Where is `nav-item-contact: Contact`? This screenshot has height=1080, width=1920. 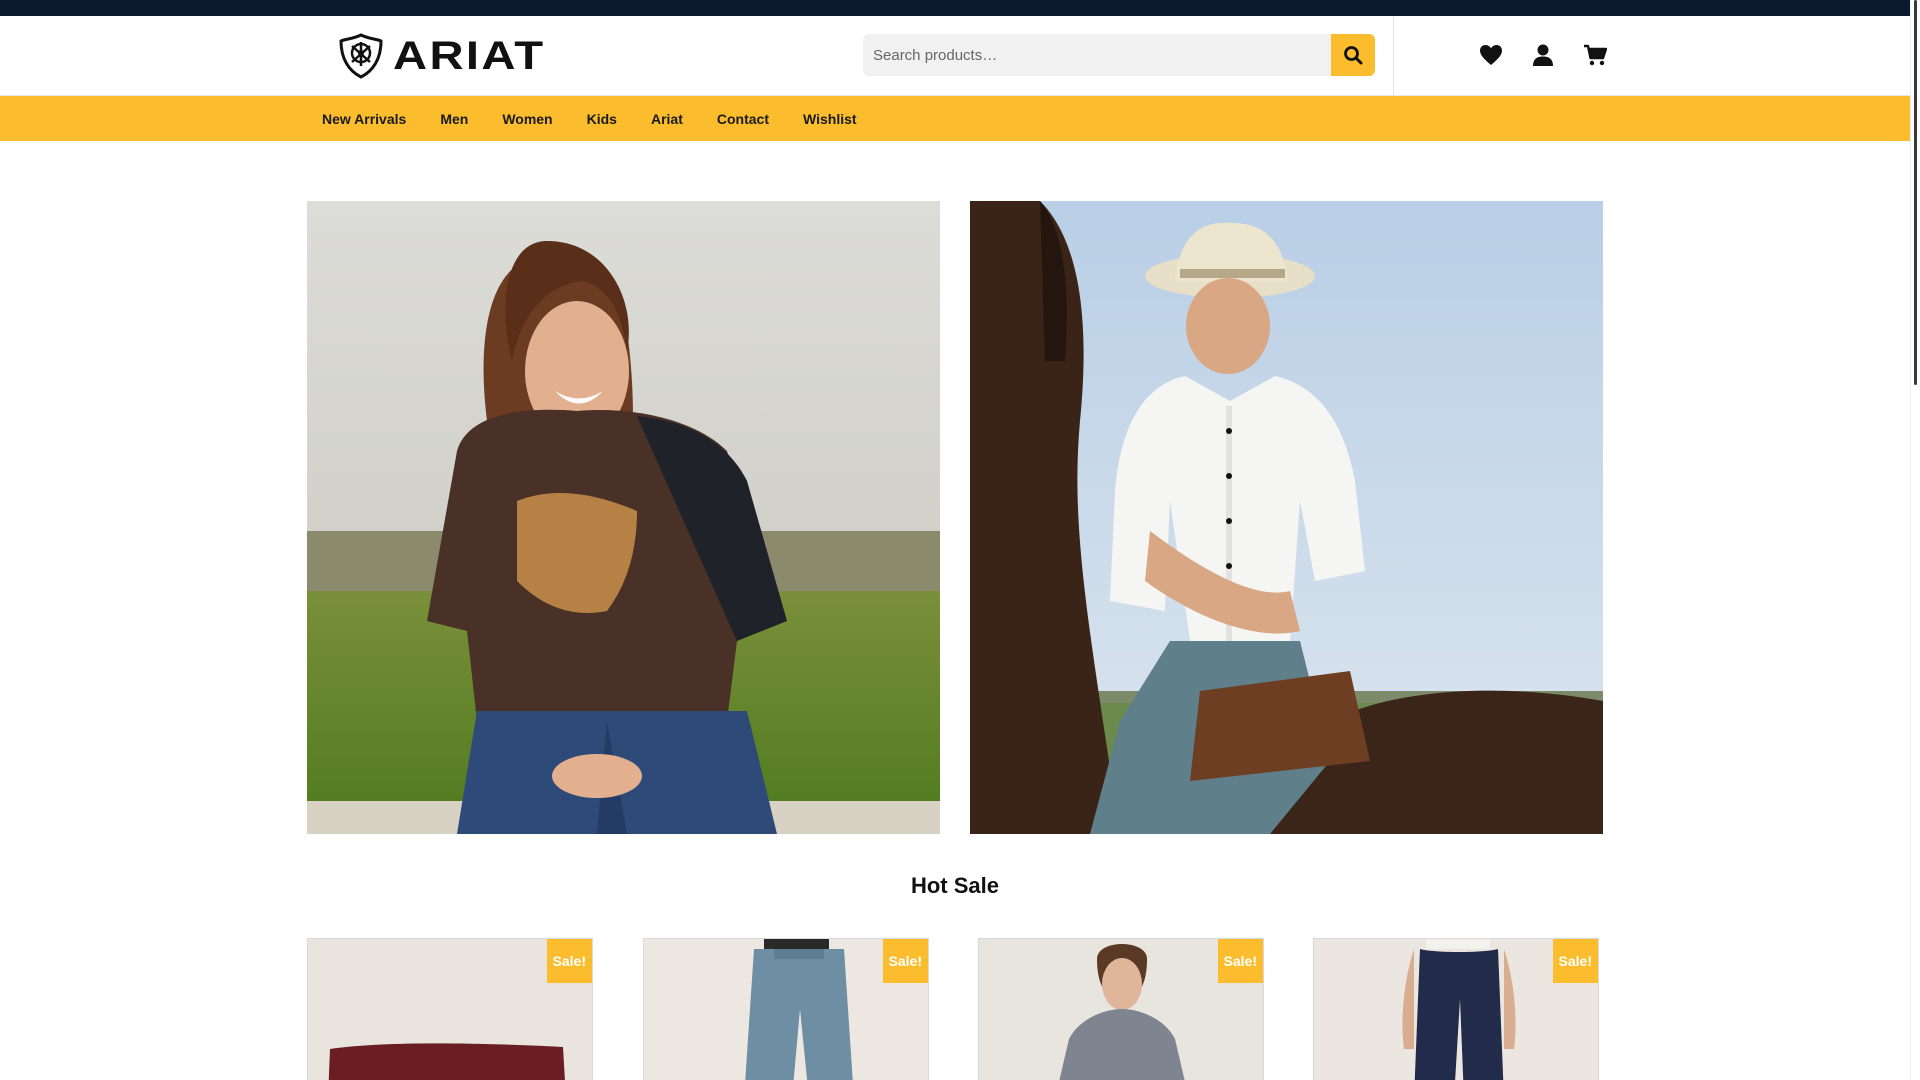 nav-item-contact: Contact is located at coordinates (743, 119).